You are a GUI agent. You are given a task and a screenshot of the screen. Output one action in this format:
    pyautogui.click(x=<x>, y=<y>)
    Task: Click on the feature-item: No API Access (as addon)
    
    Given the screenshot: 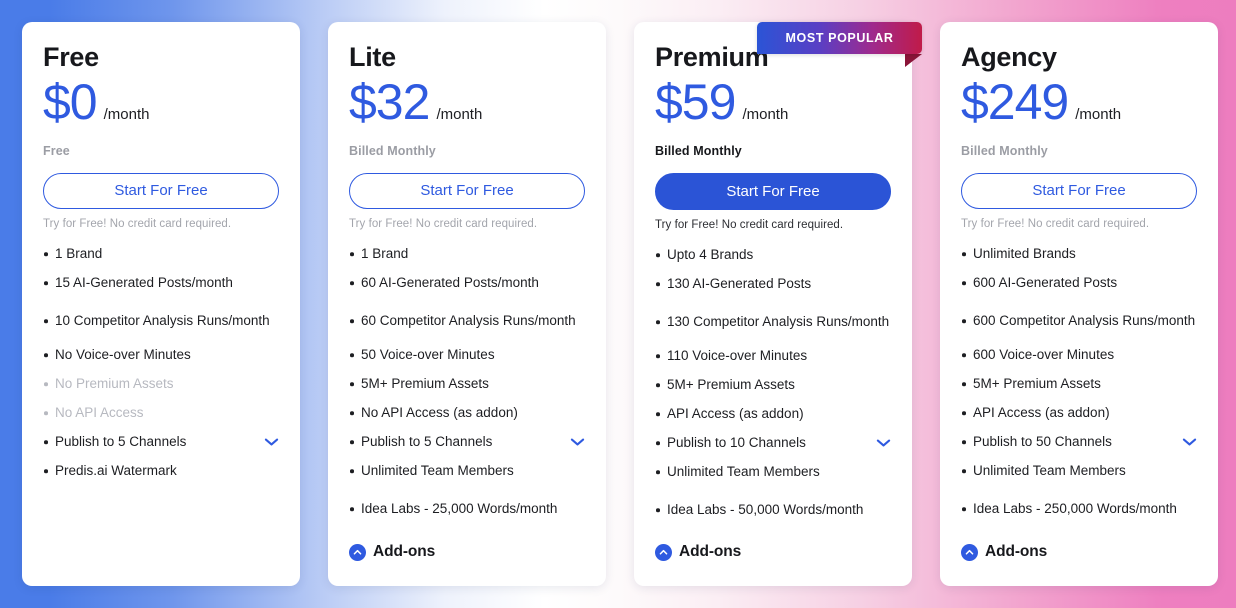 What is the action you would take?
    pyautogui.click(x=467, y=413)
    